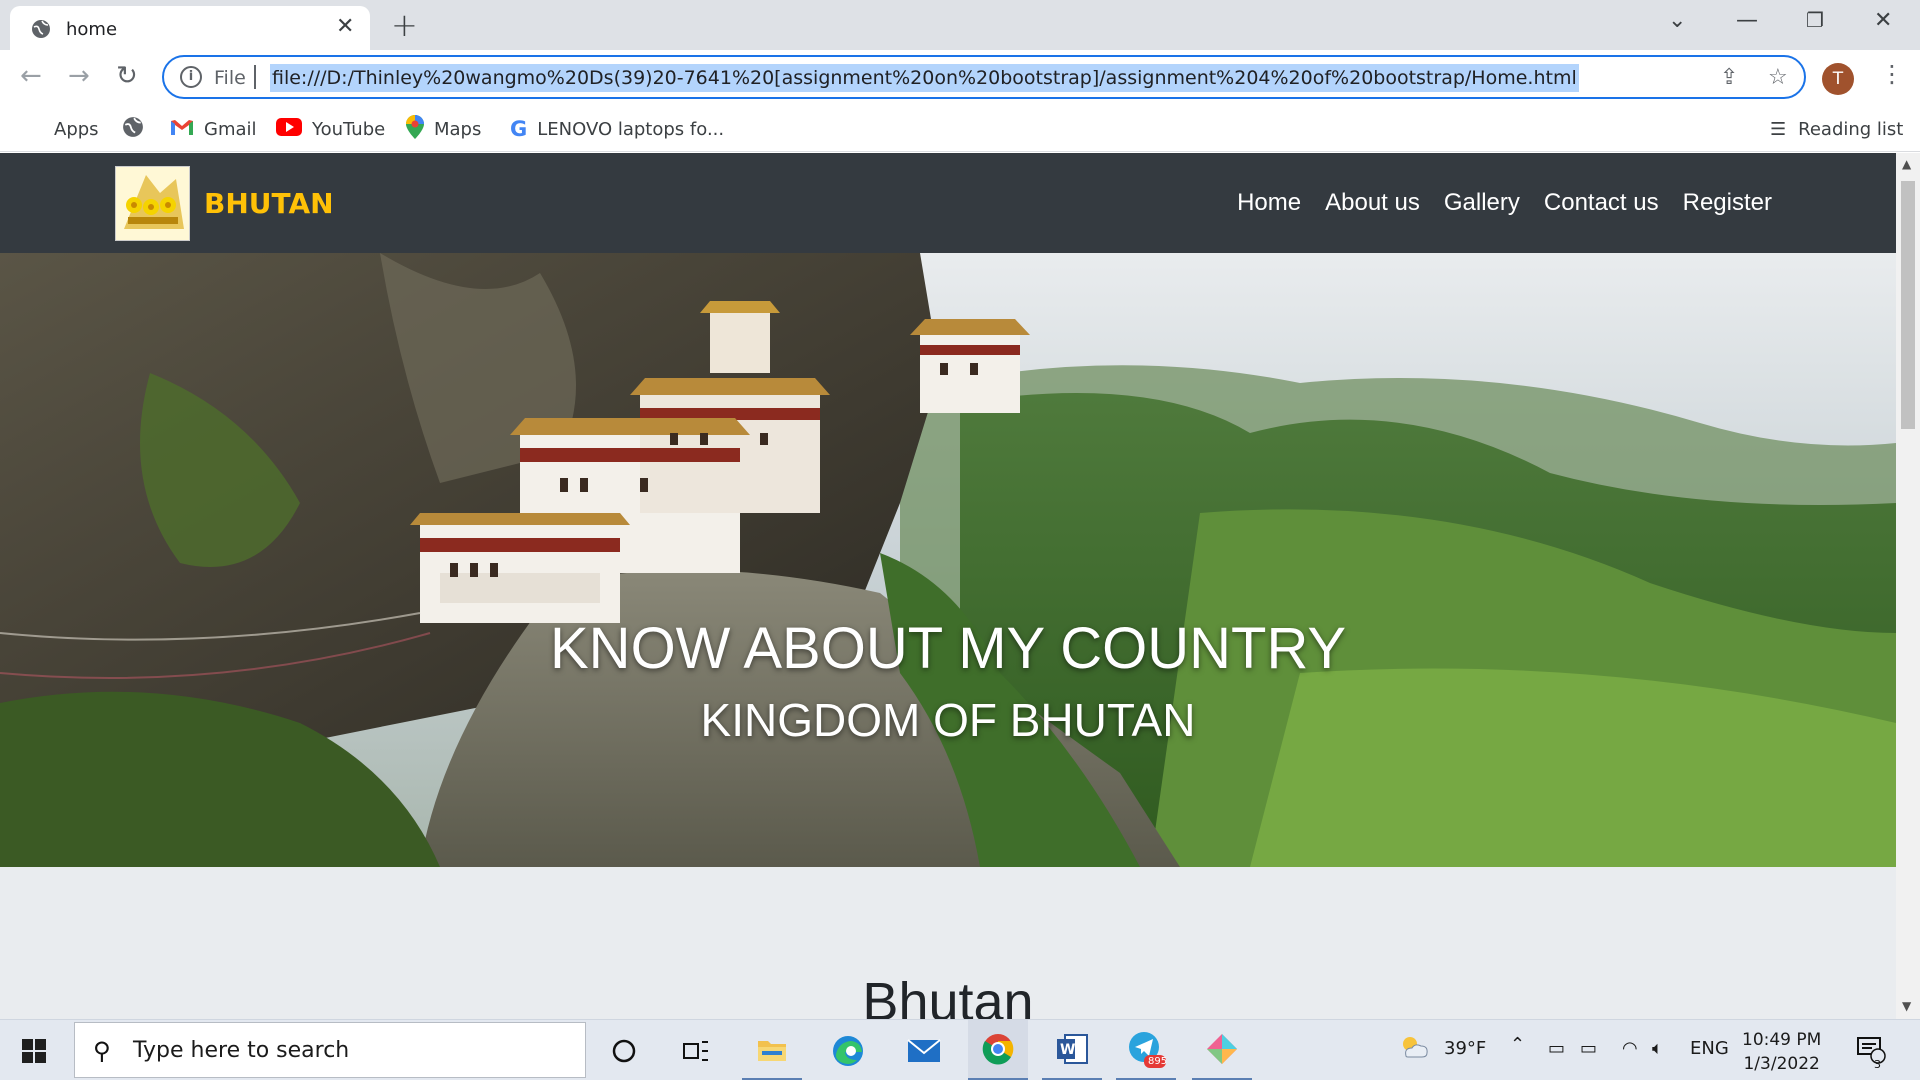  I want to click on tab-search-icon: ⌄, so click(1677, 20).